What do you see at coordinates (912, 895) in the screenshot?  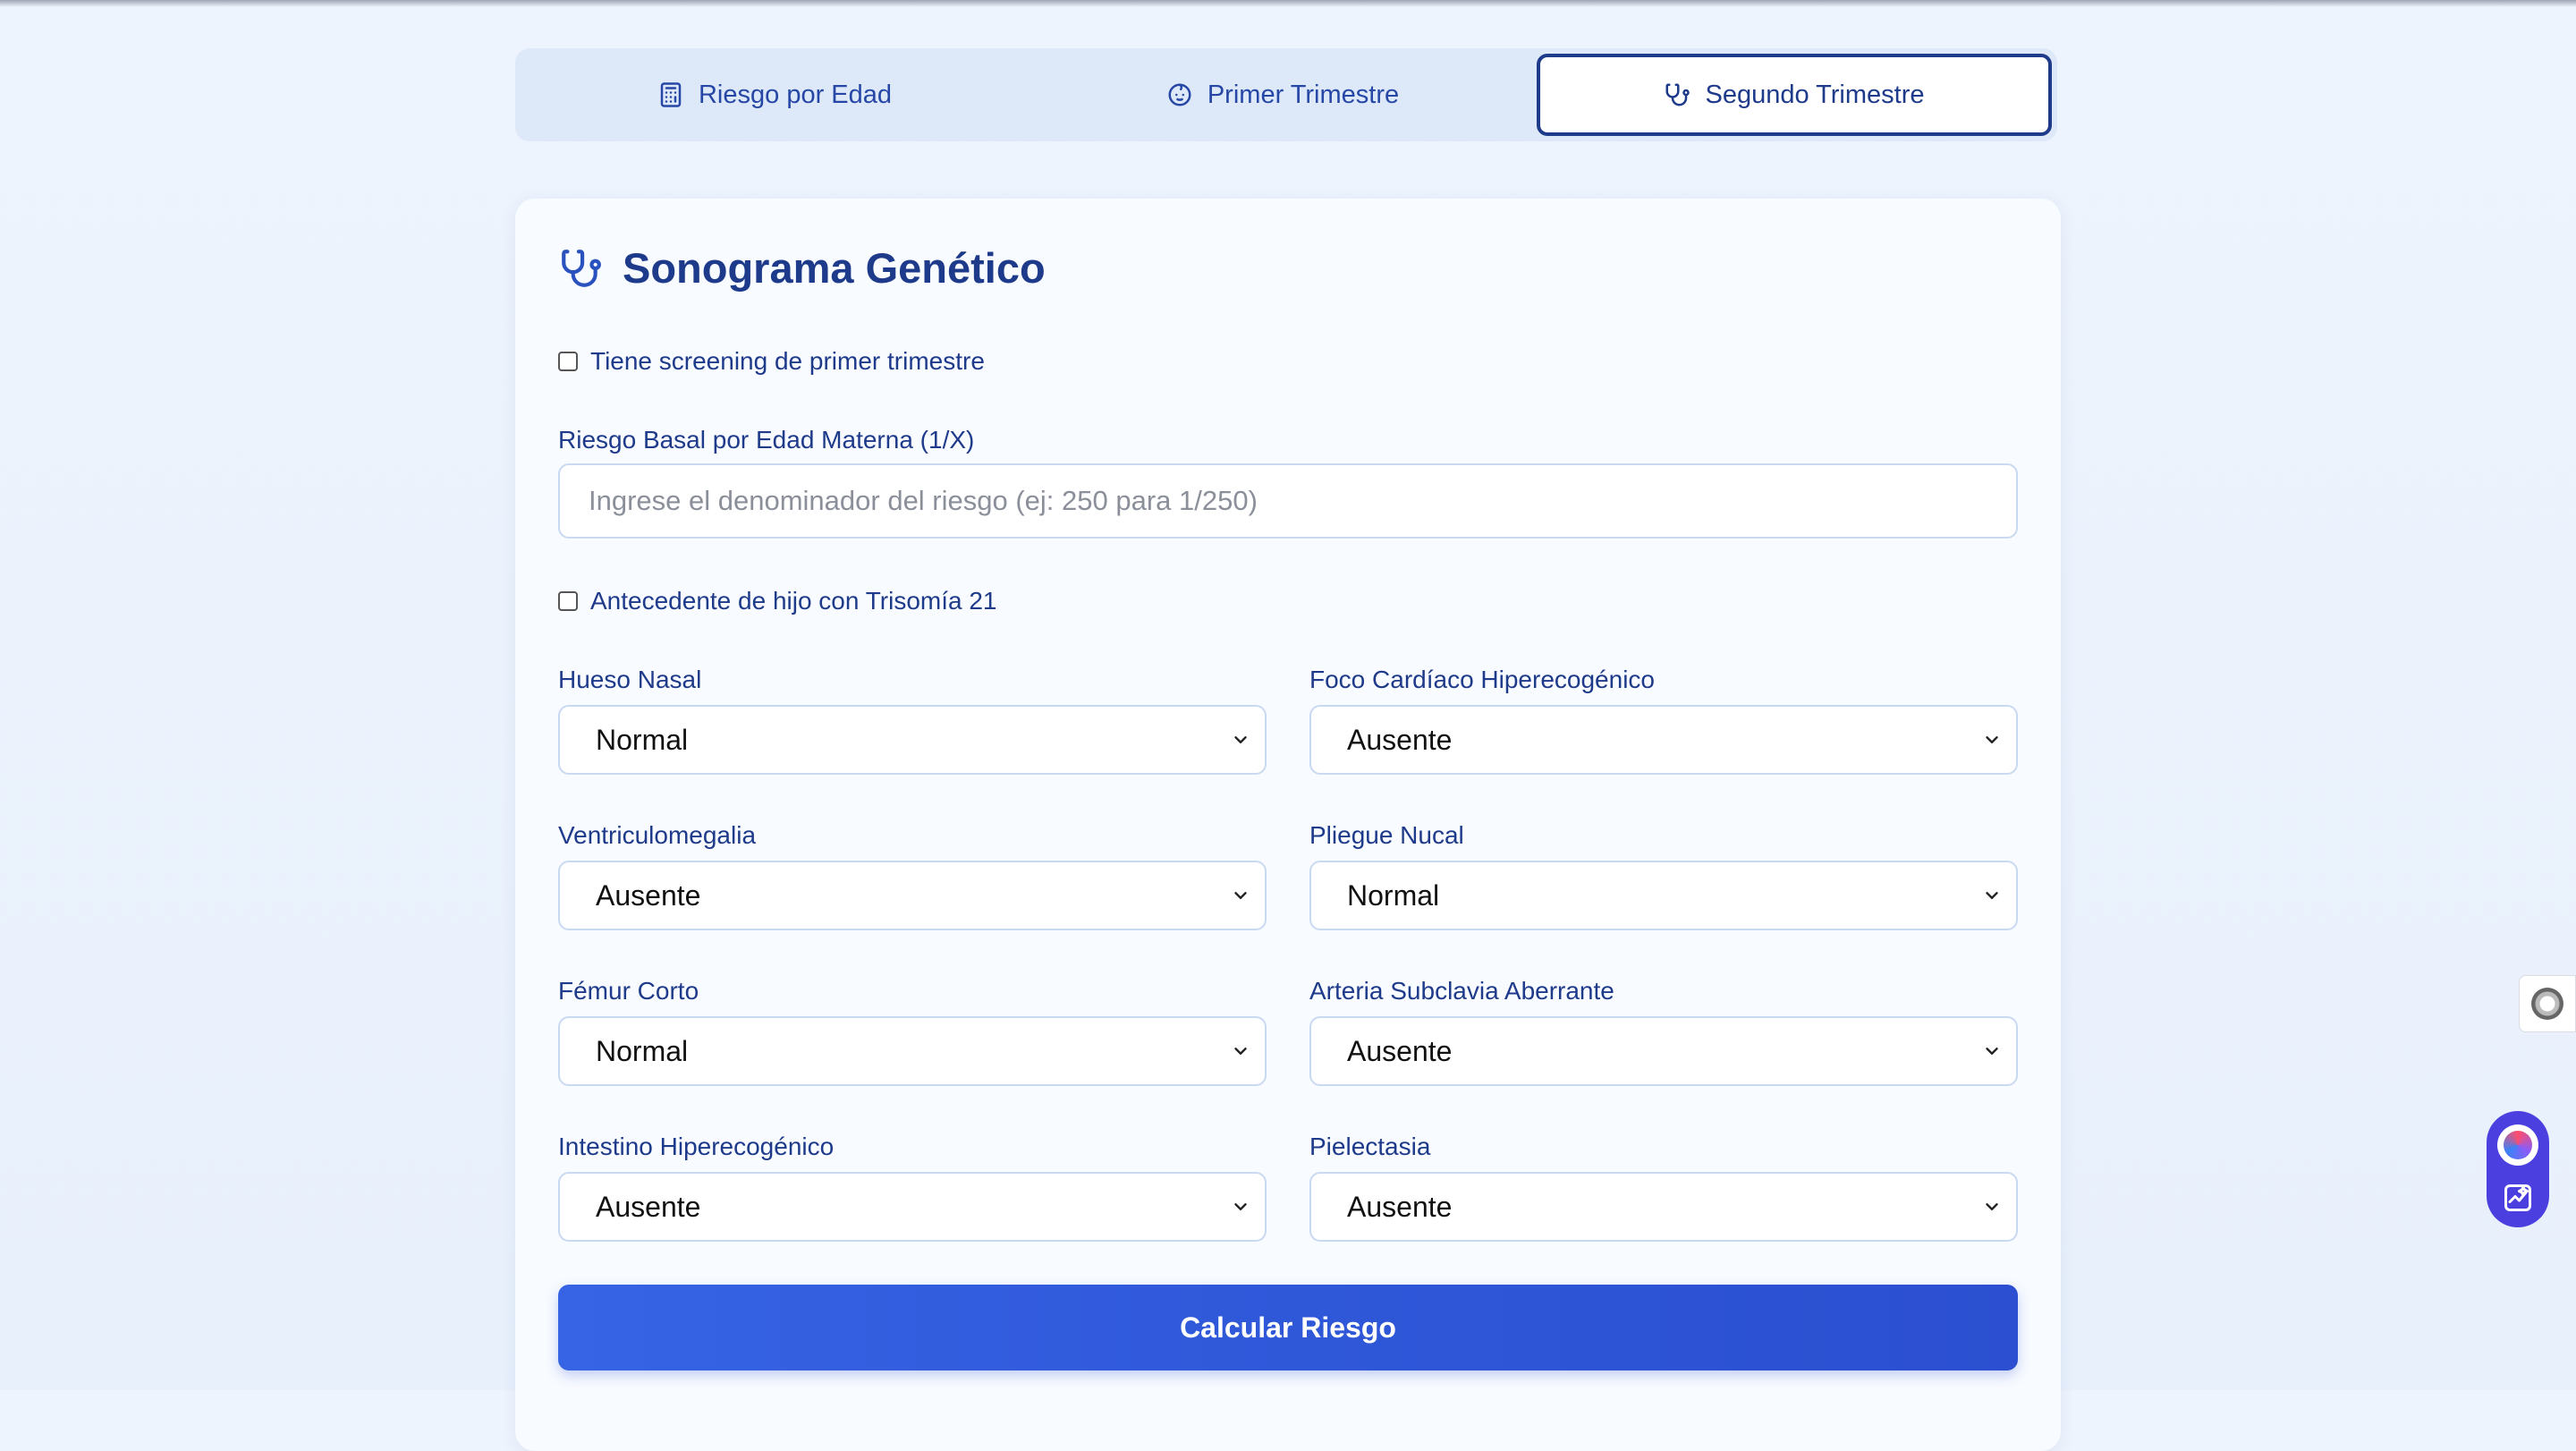 I see `ventriculomegalia-select: Ausente` at bounding box center [912, 895].